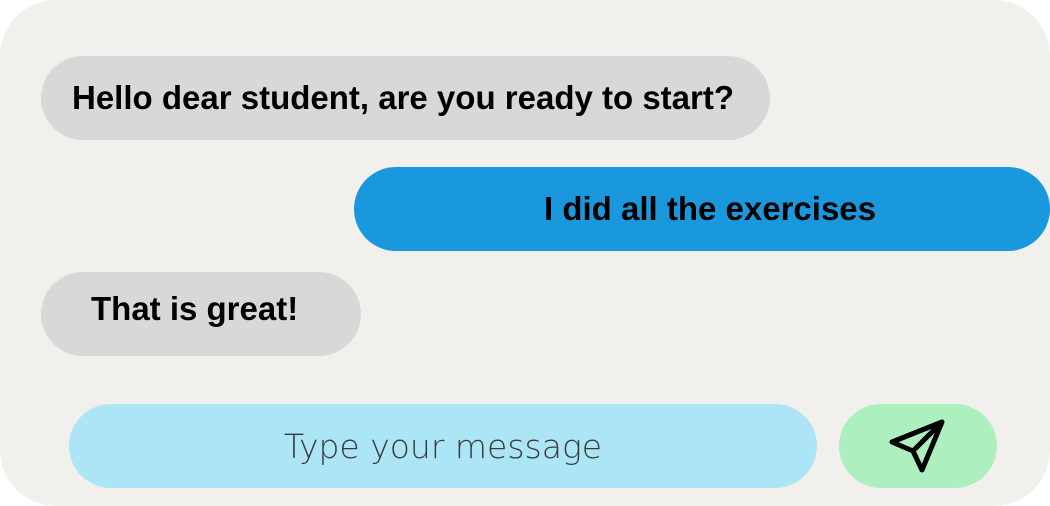 This screenshot has width=1050, height=506. I want to click on message-text: That is great!, so click(195, 308).